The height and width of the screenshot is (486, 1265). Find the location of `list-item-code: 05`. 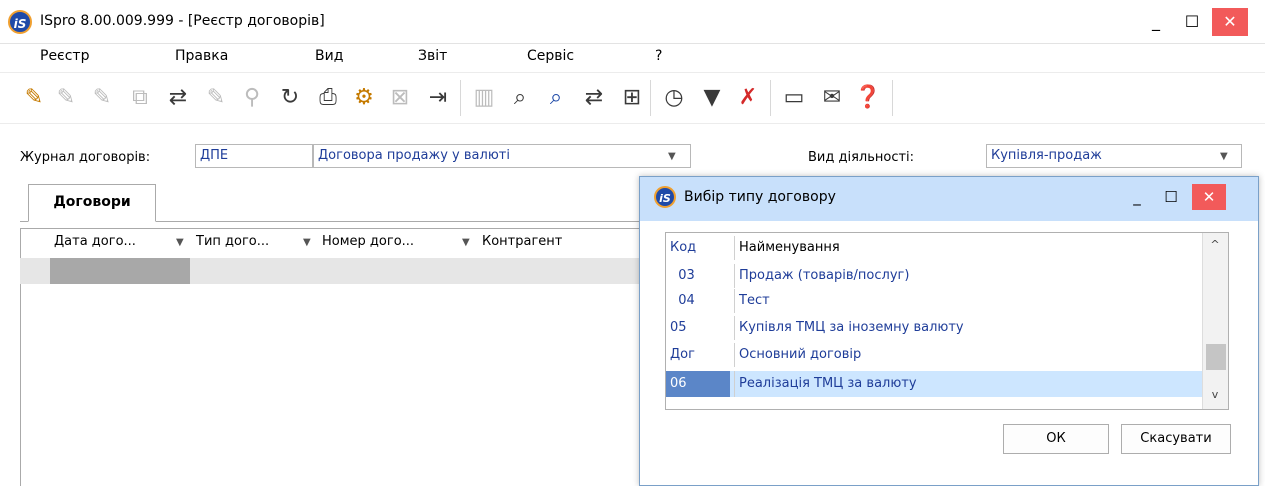

list-item-code: 05 is located at coordinates (678, 327).